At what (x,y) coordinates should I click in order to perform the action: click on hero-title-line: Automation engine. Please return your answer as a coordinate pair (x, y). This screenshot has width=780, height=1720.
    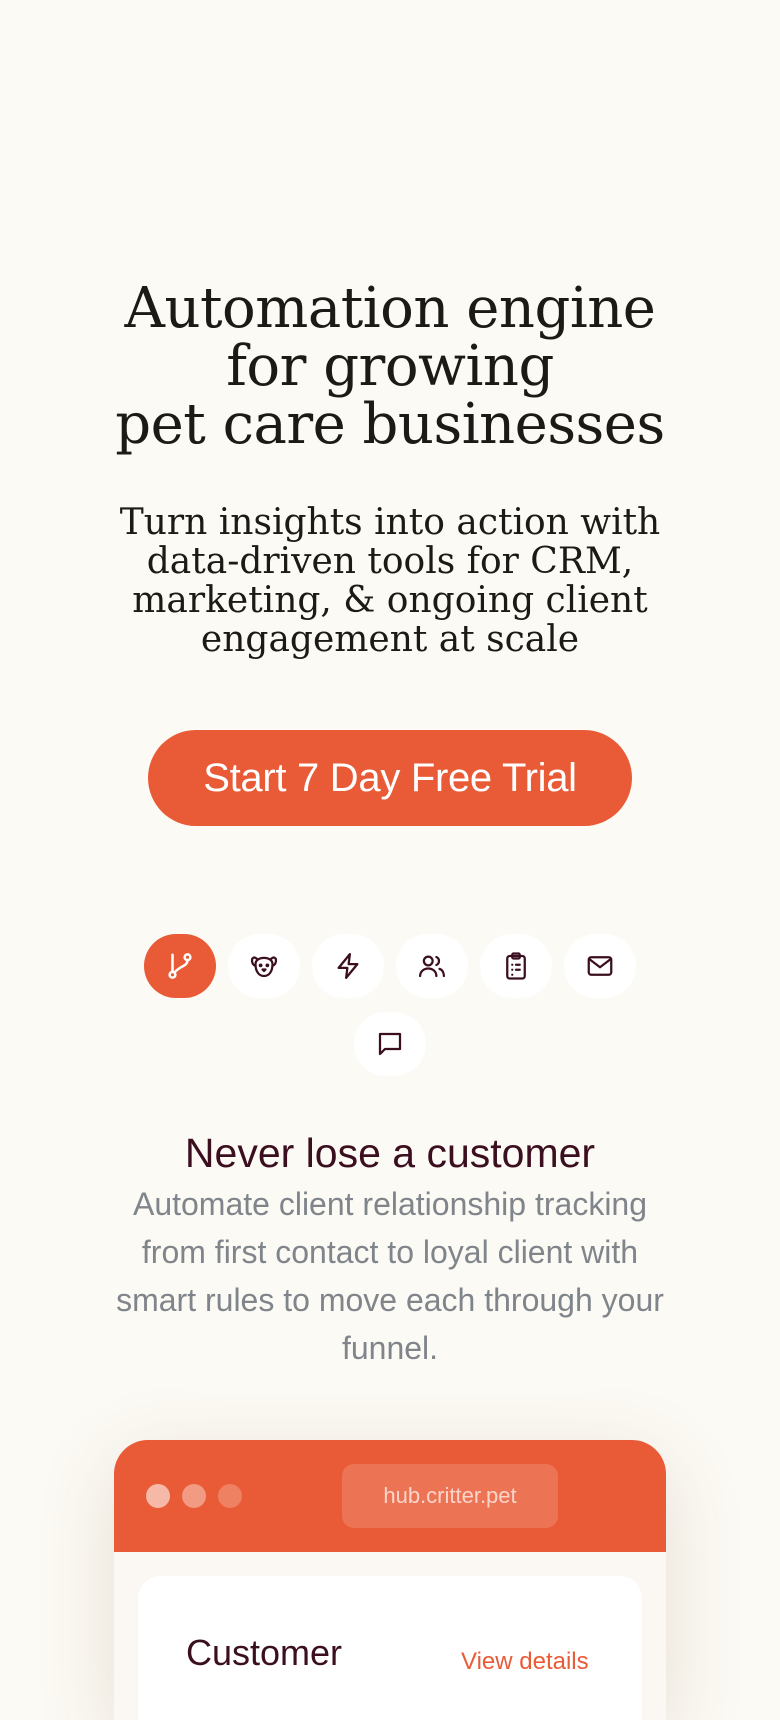
    Looking at the image, I should click on (390, 308).